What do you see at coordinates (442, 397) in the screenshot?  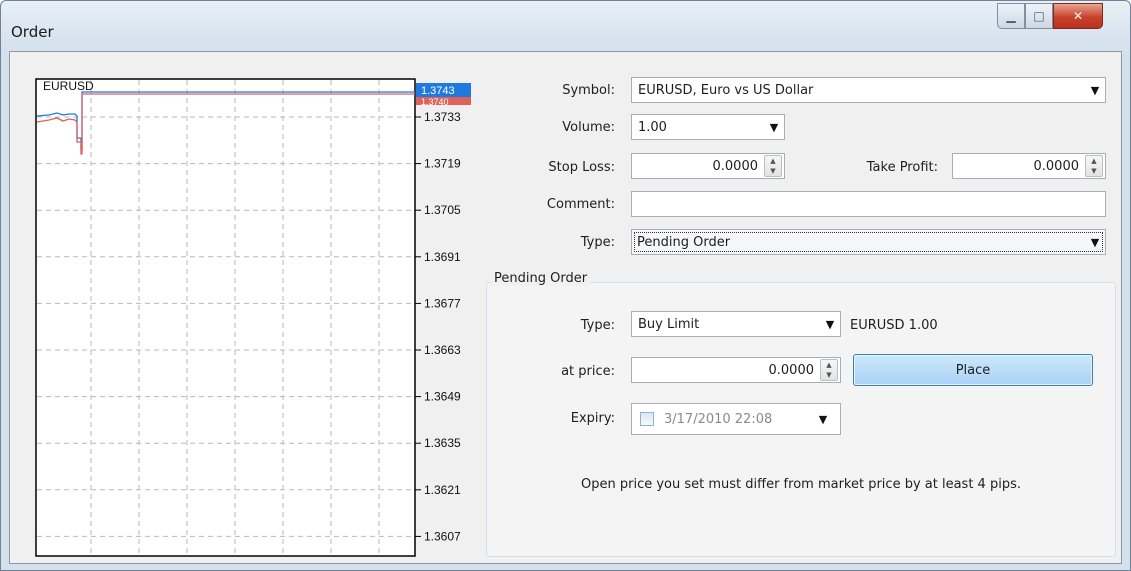 I see `price-label: 1.3649` at bounding box center [442, 397].